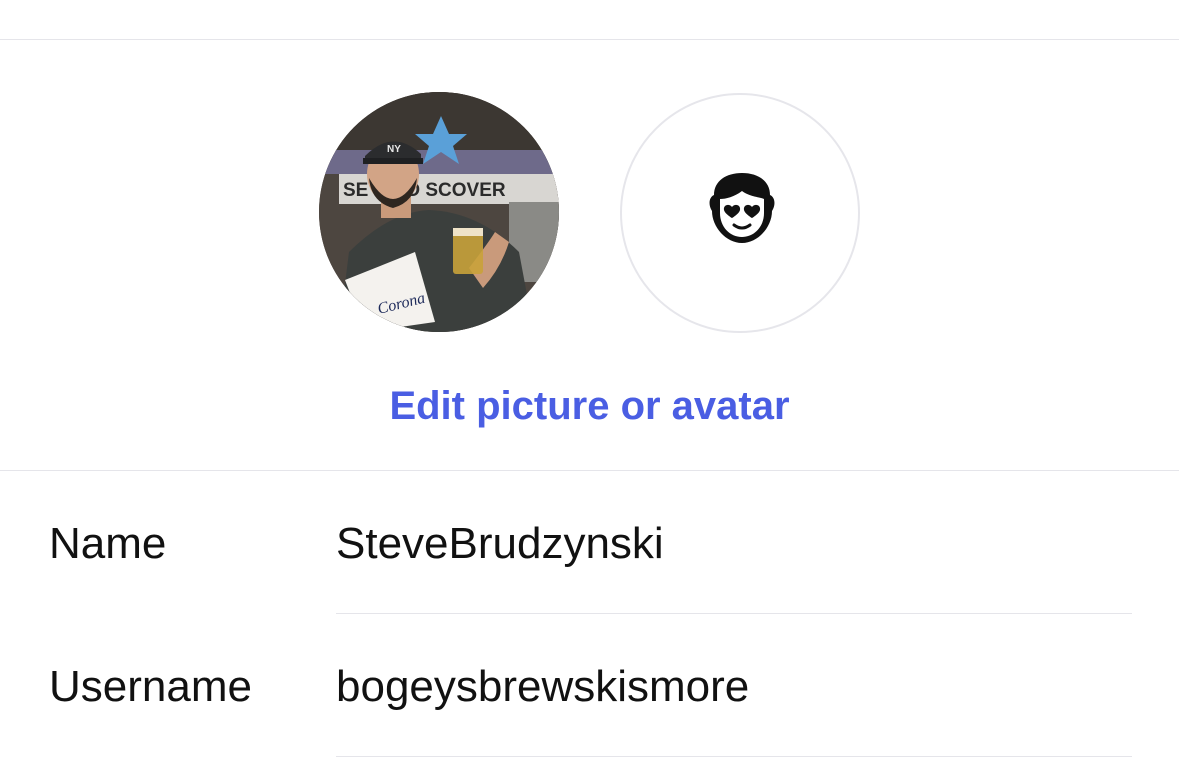  Describe the element at coordinates (424, 190) in the screenshot. I see `svg-text: SE ND D SCOVER` at that location.